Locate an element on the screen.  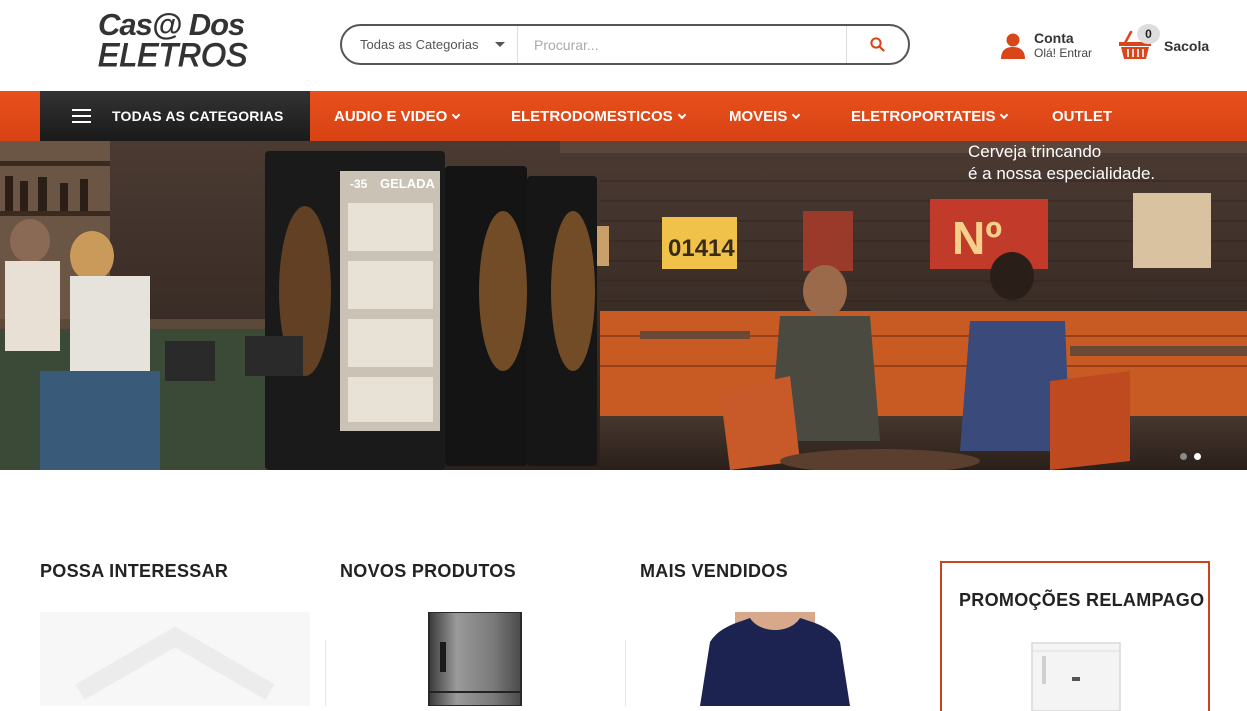
section-title-promocoes-relampago: PROMOÇÕES RELAMPAGO is located at coordinates (1082, 600).